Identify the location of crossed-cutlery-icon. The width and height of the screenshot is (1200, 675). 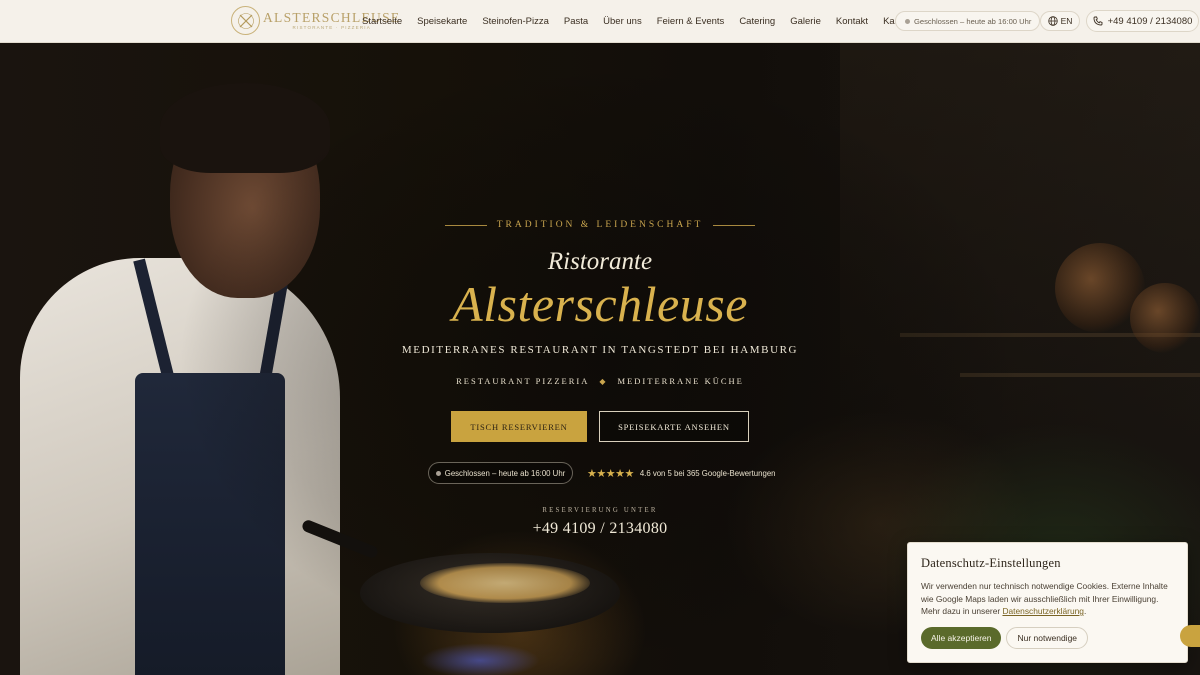
(245, 20).